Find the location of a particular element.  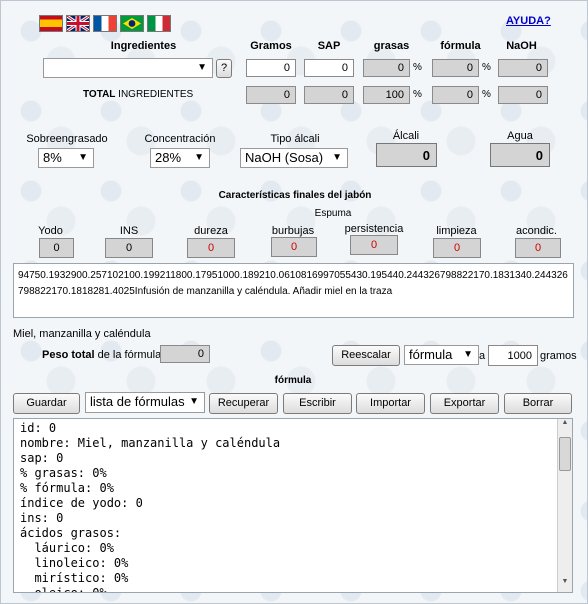

output-scrollbar: ▲ ▼ is located at coordinates (564, 505).